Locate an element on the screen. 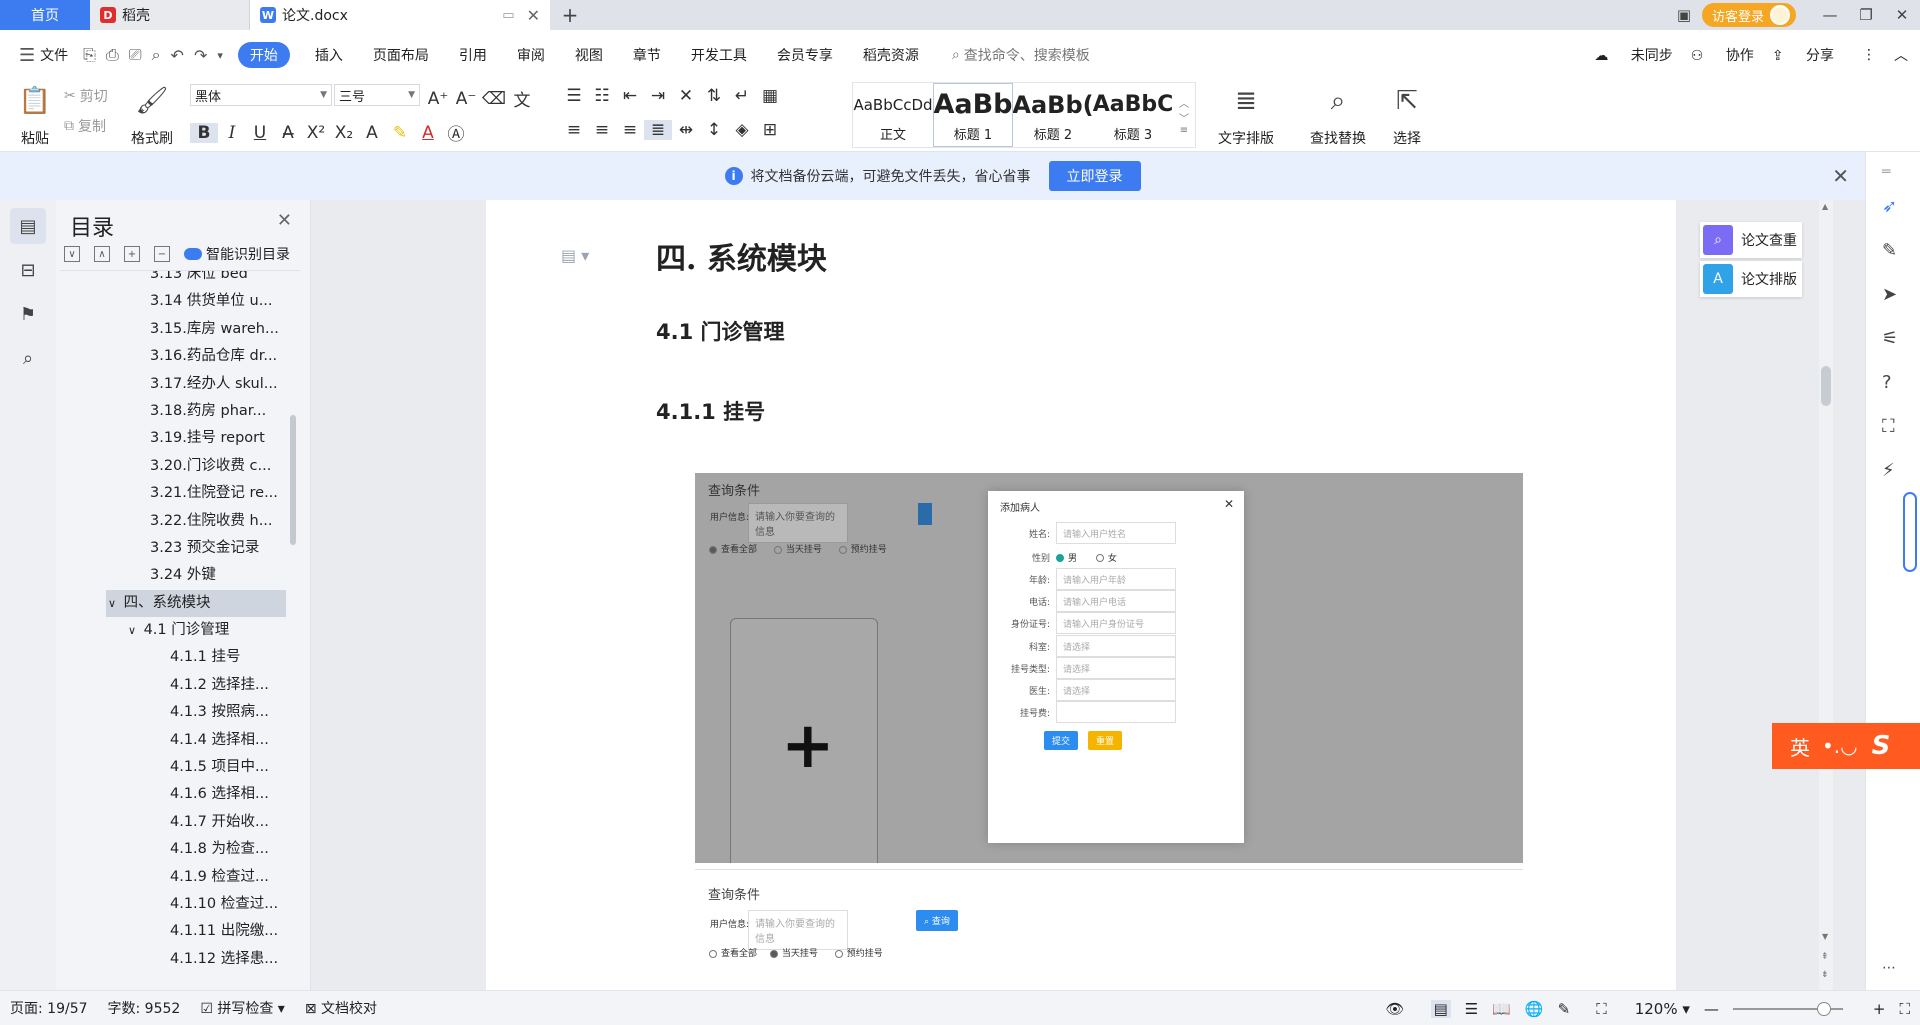  help-icon: ? is located at coordinates (1887, 382).